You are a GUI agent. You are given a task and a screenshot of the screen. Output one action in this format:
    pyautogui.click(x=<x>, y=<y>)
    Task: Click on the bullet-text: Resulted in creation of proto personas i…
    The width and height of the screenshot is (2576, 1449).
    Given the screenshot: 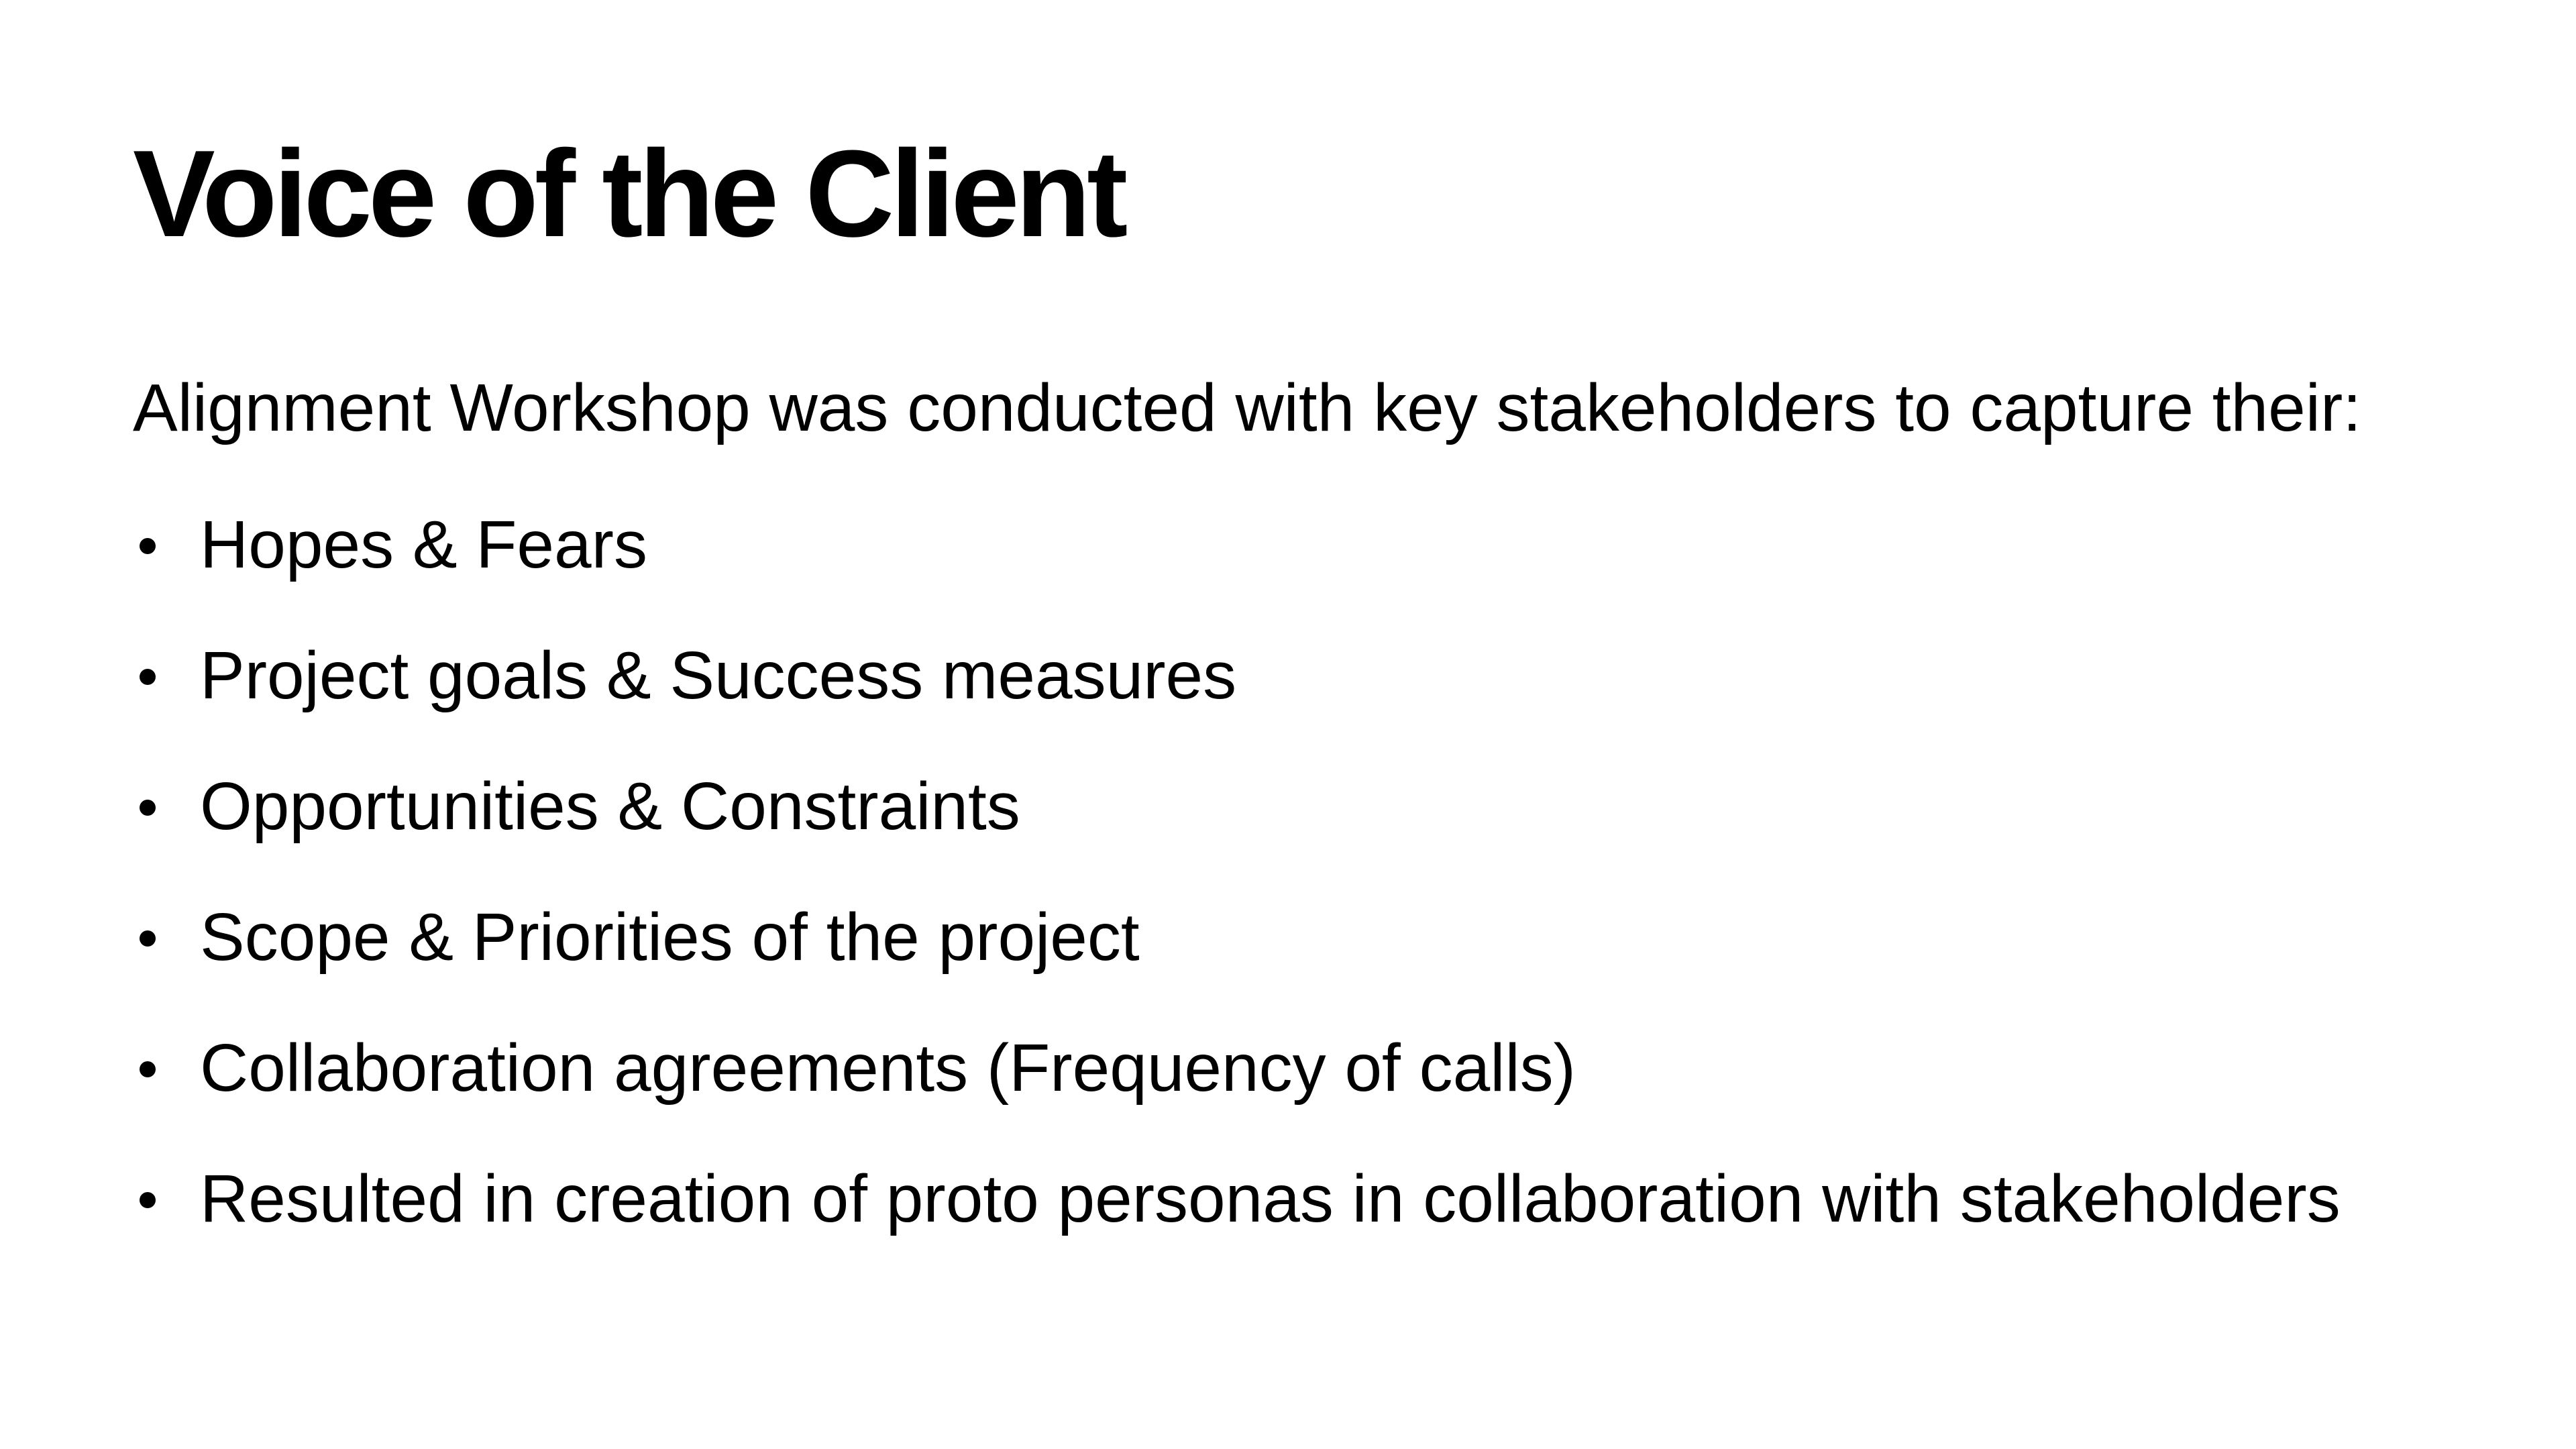 What is the action you would take?
    pyautogui.click(x=1270, y=1198)
    